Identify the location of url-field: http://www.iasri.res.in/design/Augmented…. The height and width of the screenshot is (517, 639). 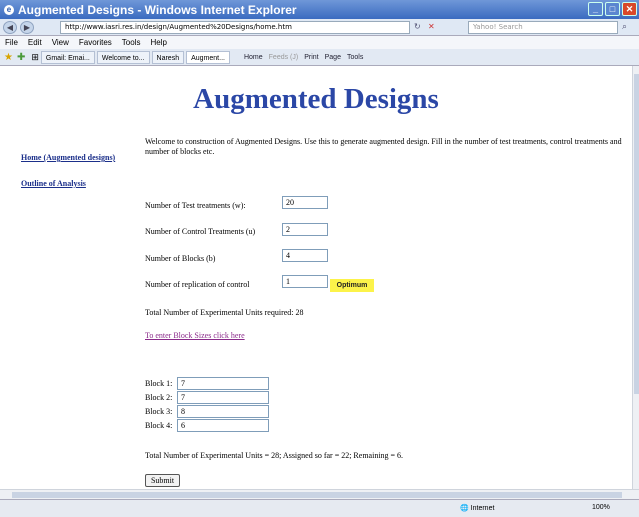
(235, 27).